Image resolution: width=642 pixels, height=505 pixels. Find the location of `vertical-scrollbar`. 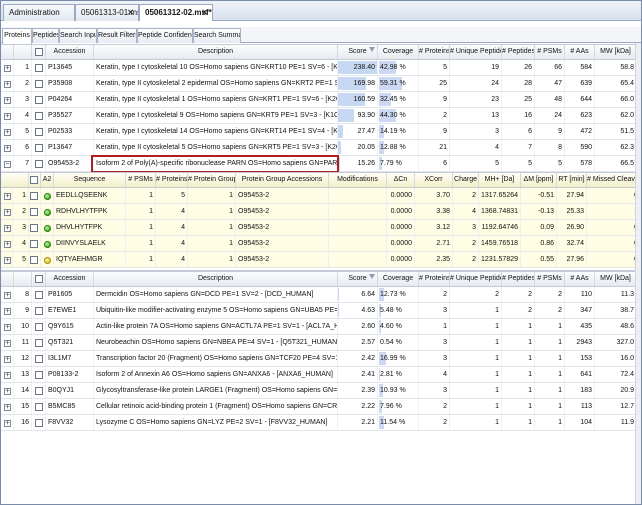

vertical-scrollbar is located at coordinates (638, 273).